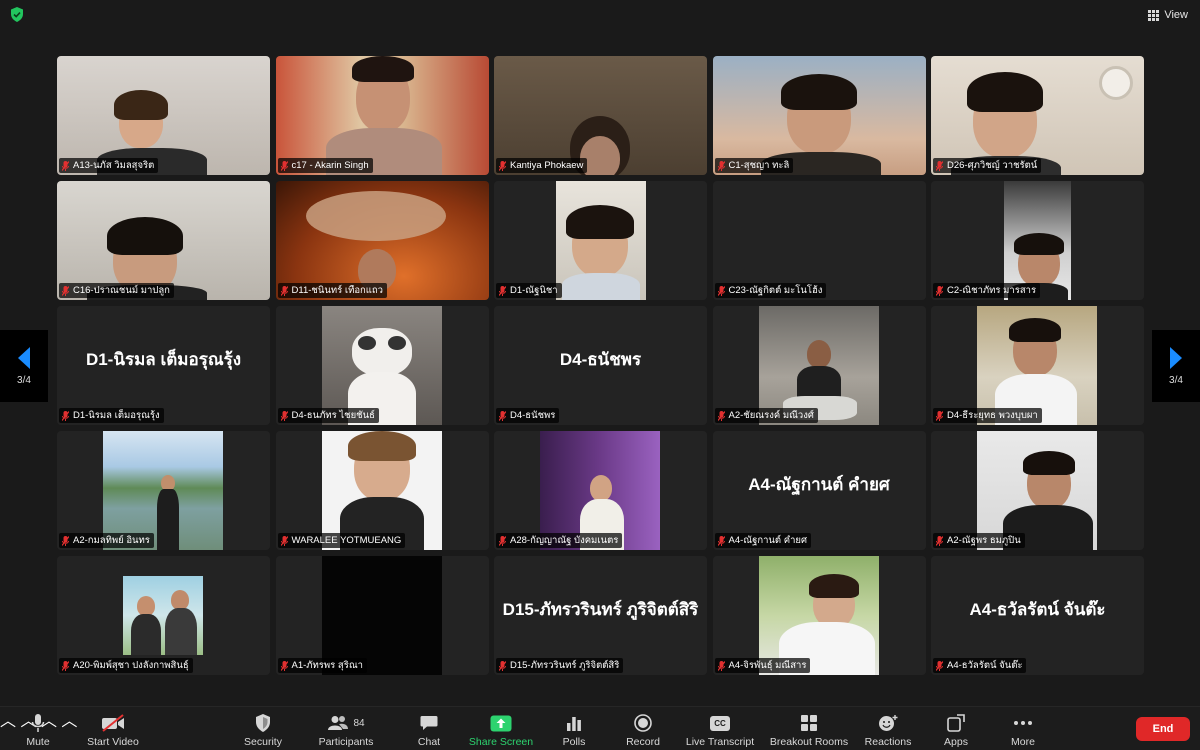 The image size is (1200, 750). I want to click on reactions-button: Reactions, so click(888, 728).